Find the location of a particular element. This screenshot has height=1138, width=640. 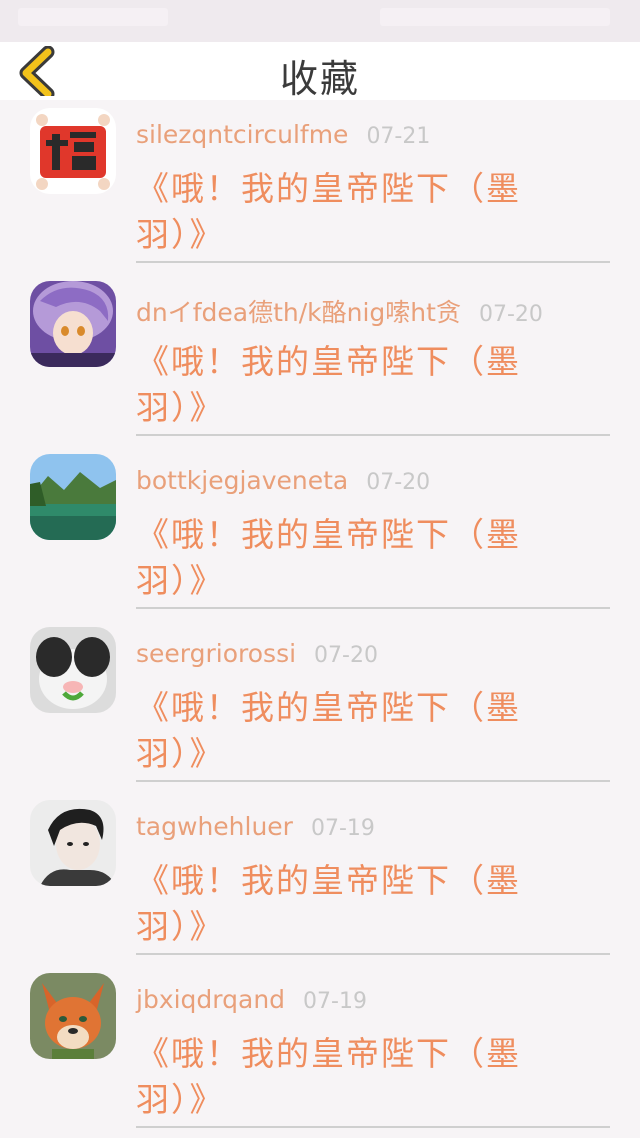

username: seergriorossi is located at coordinates (216, 653).